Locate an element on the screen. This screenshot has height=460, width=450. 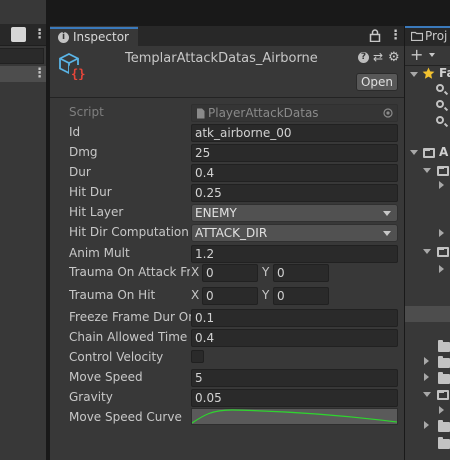
dur-label: Dur is located at coordinates (80, 172).